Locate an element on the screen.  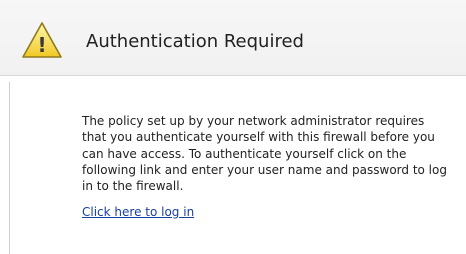
page-title: Authentication Required is located at coordinates (195, 41).